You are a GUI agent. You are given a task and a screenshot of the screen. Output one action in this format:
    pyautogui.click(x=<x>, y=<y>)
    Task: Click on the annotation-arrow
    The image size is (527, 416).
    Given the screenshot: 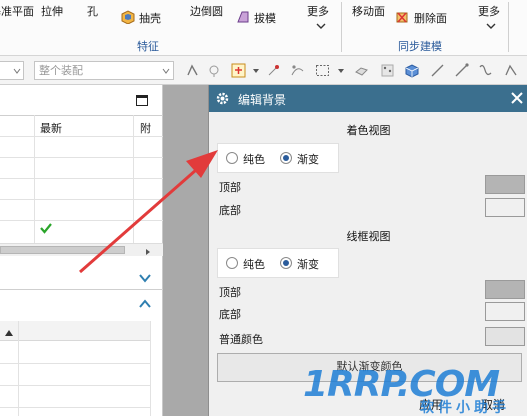 What is the action you would take?
    pyautogui.click(x=148, y=212)
    